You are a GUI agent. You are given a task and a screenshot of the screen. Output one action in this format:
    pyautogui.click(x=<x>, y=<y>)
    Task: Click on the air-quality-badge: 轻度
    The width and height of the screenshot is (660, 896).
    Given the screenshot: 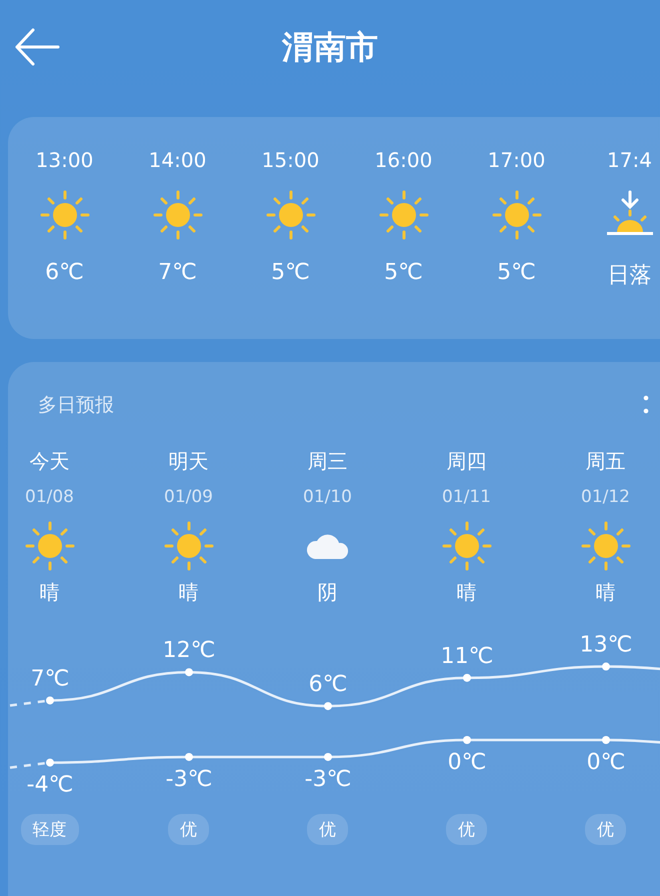 What is the action you would take?
    pyautogui.click(x=49, y=829)
    